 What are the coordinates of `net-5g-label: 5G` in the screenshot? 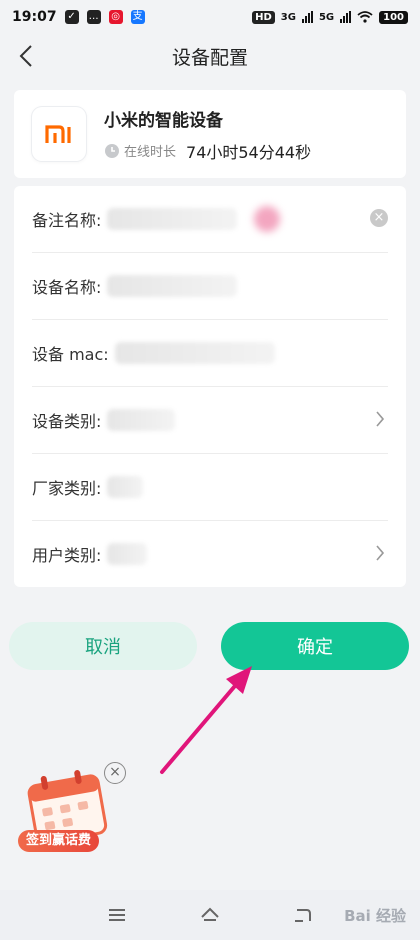 It's located at (326, 17).